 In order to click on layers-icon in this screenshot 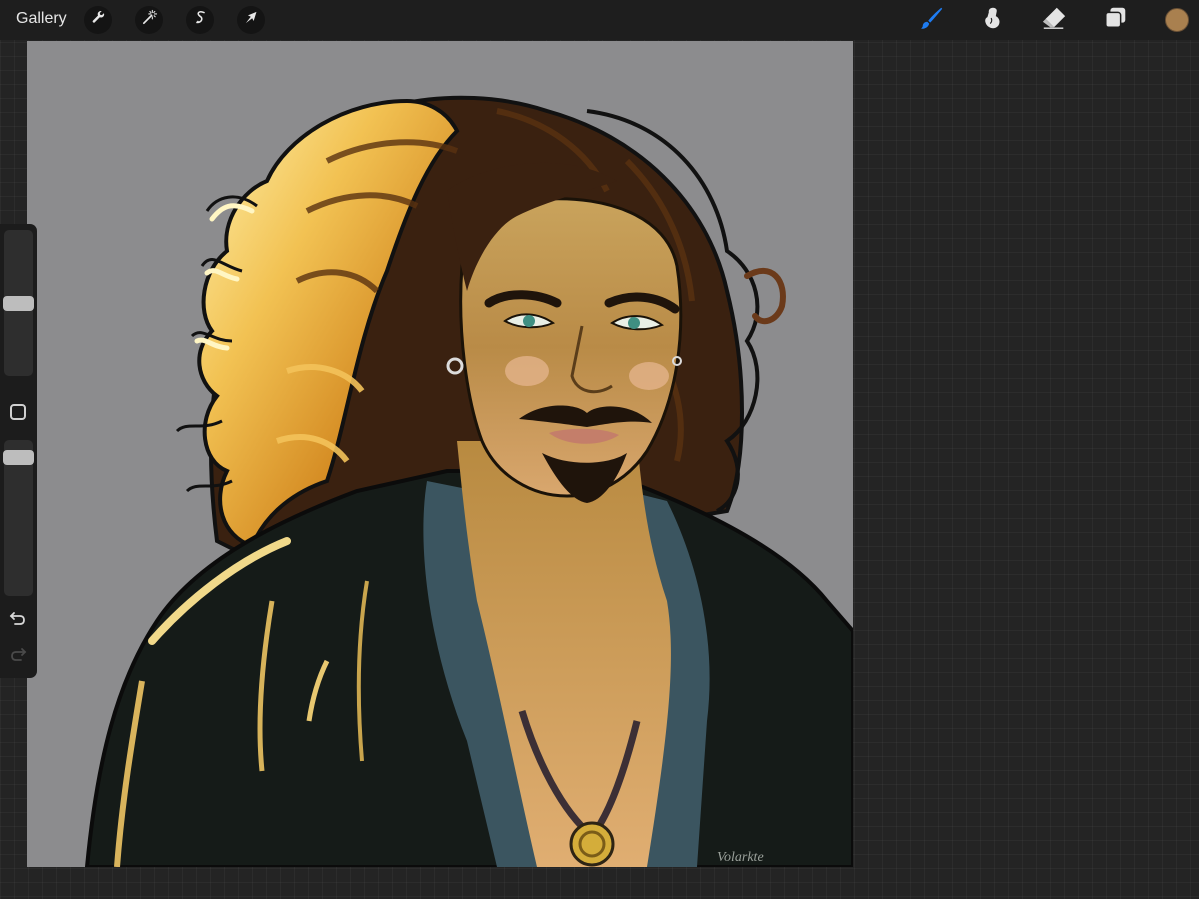, I will do `click(1116, 20)`.